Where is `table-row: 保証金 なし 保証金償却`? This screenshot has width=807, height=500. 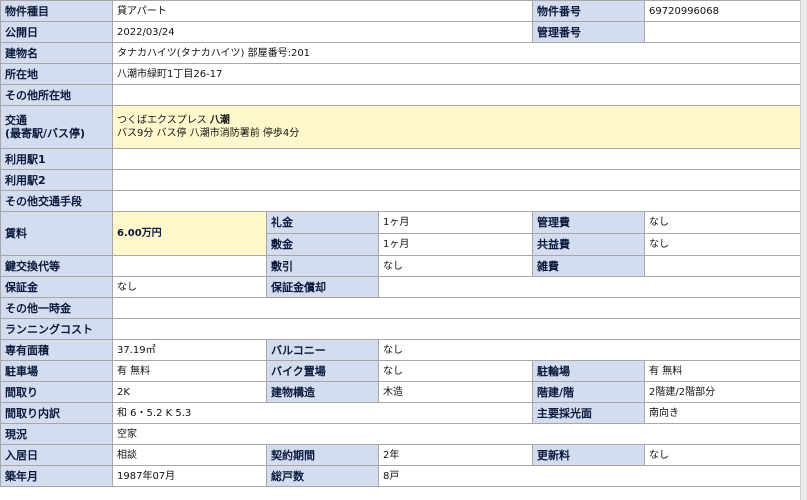
table-row: 保証金 なし 保証金償却 is located at coordinates (401, 287).